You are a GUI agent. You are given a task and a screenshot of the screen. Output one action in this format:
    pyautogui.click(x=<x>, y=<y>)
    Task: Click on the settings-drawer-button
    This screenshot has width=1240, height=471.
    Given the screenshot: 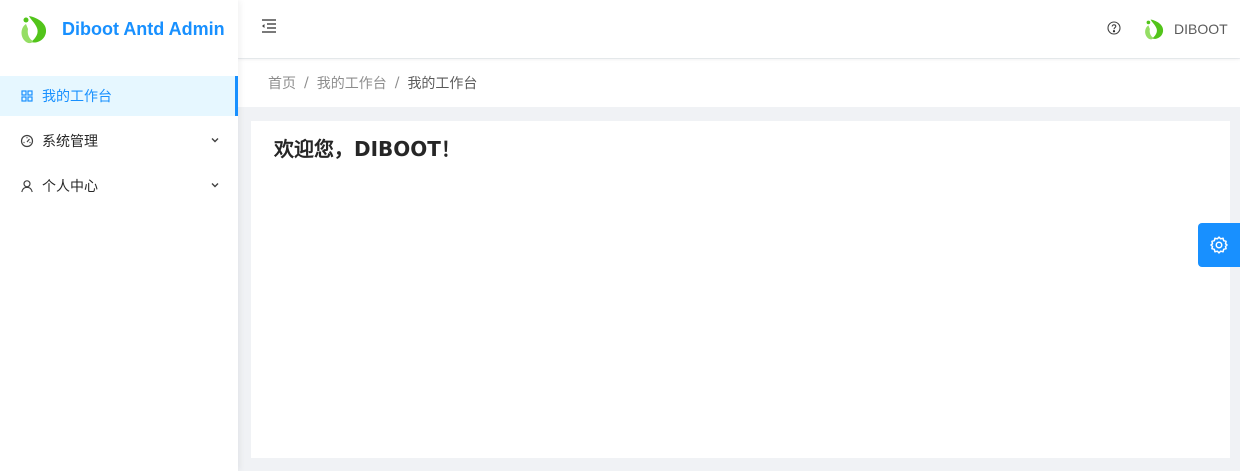 What is the action you would take?
    pyautogui.click(x=1219, y=245)
    